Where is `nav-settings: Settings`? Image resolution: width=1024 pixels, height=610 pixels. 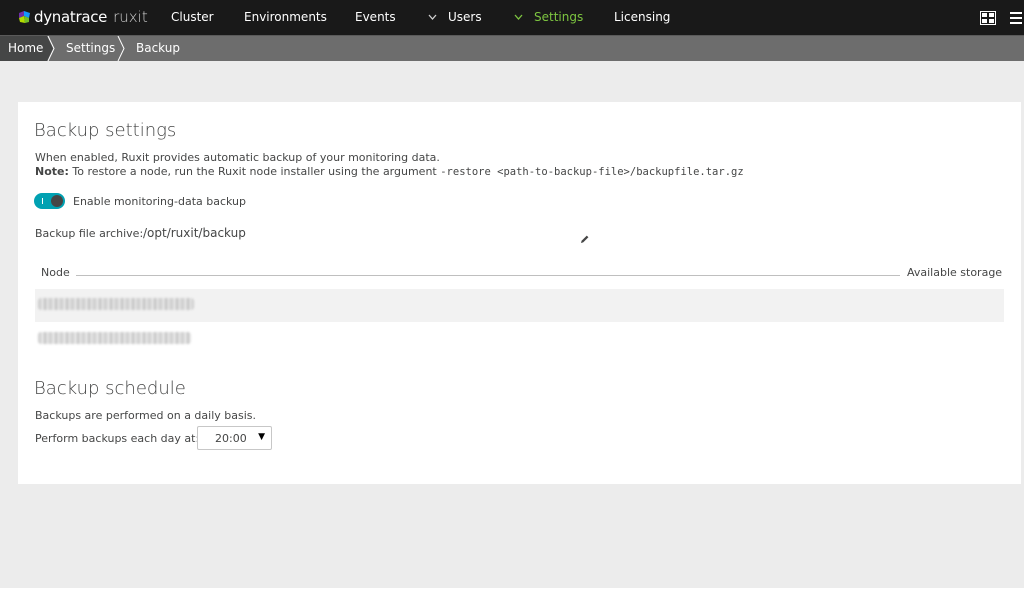 nav-settings: Settings is located at coordinates (558, 17).